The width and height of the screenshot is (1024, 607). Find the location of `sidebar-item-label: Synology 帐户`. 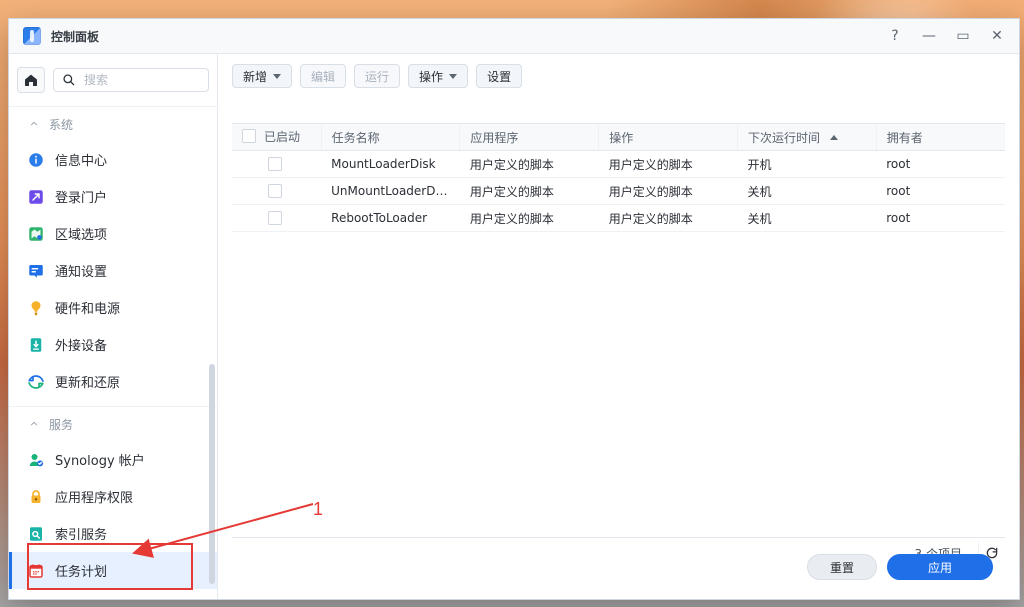

sidebar-item-label: Synology 帐户 is located at coordinates (100, 461).